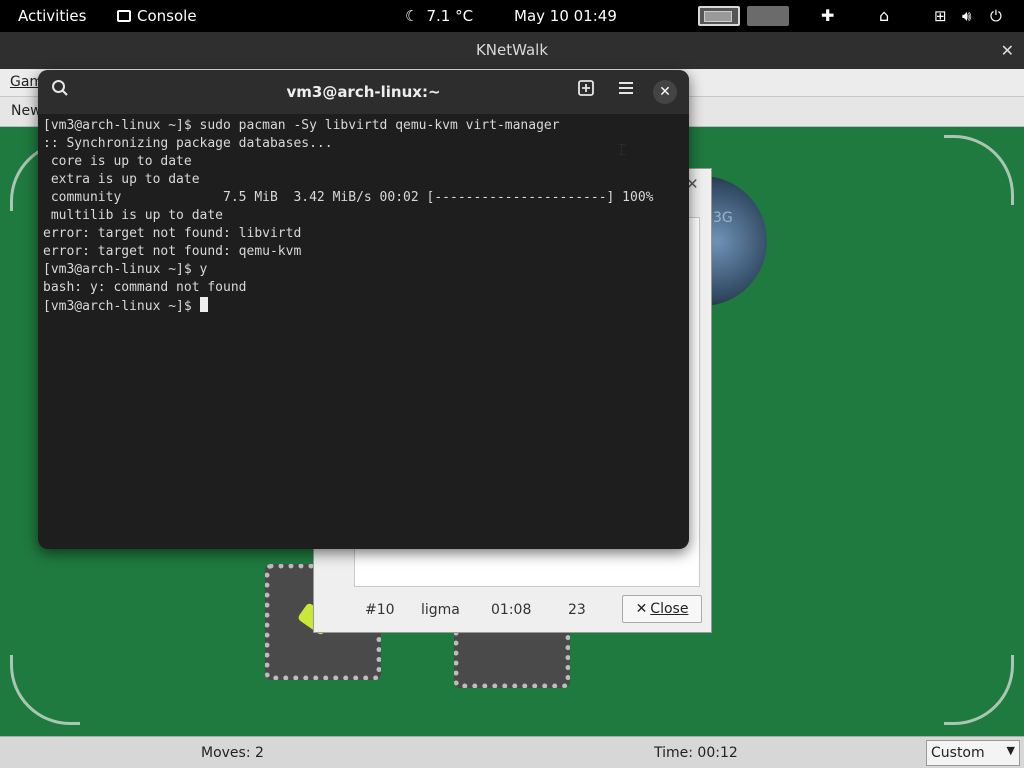 This screenshot has height=768, width=1024. I want to click on terminal-line: extra is up to date, so click(121, 179).